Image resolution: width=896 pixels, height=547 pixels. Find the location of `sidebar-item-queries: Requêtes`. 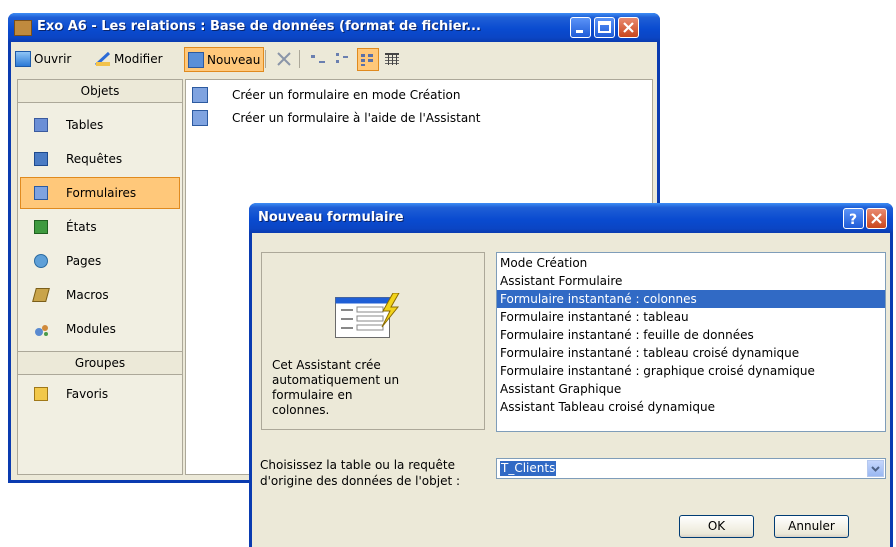

sidebar-item-queries: Requêtes is located at coordinates (100, 159).